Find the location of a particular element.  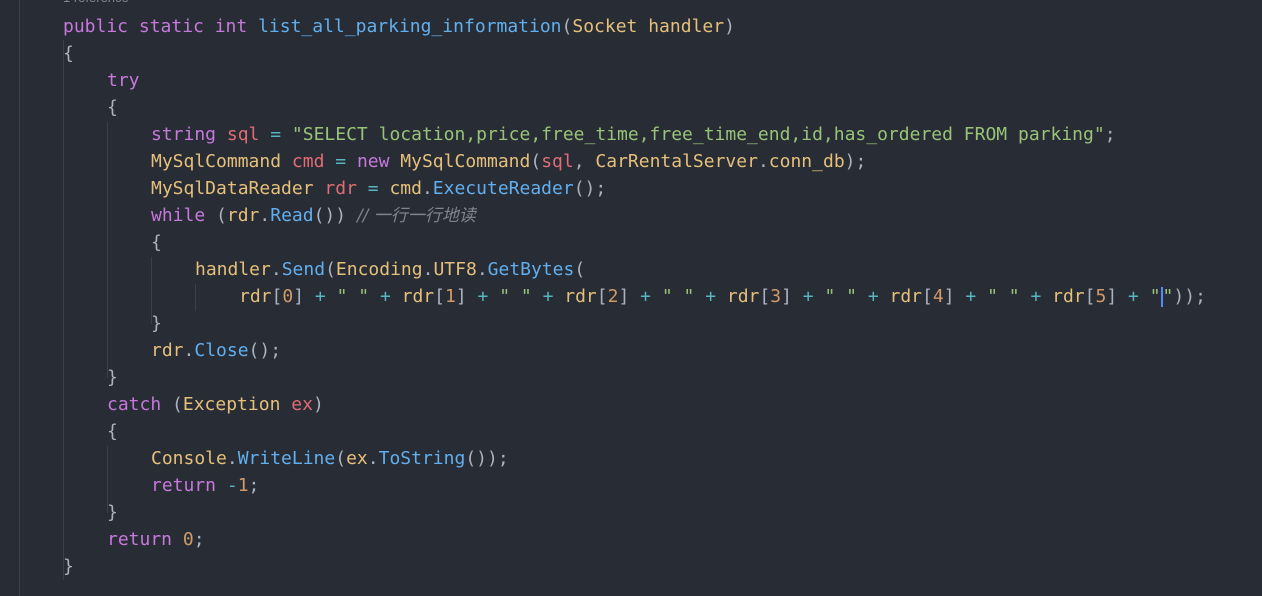

code-token: - is located at coordinates (232, 485).